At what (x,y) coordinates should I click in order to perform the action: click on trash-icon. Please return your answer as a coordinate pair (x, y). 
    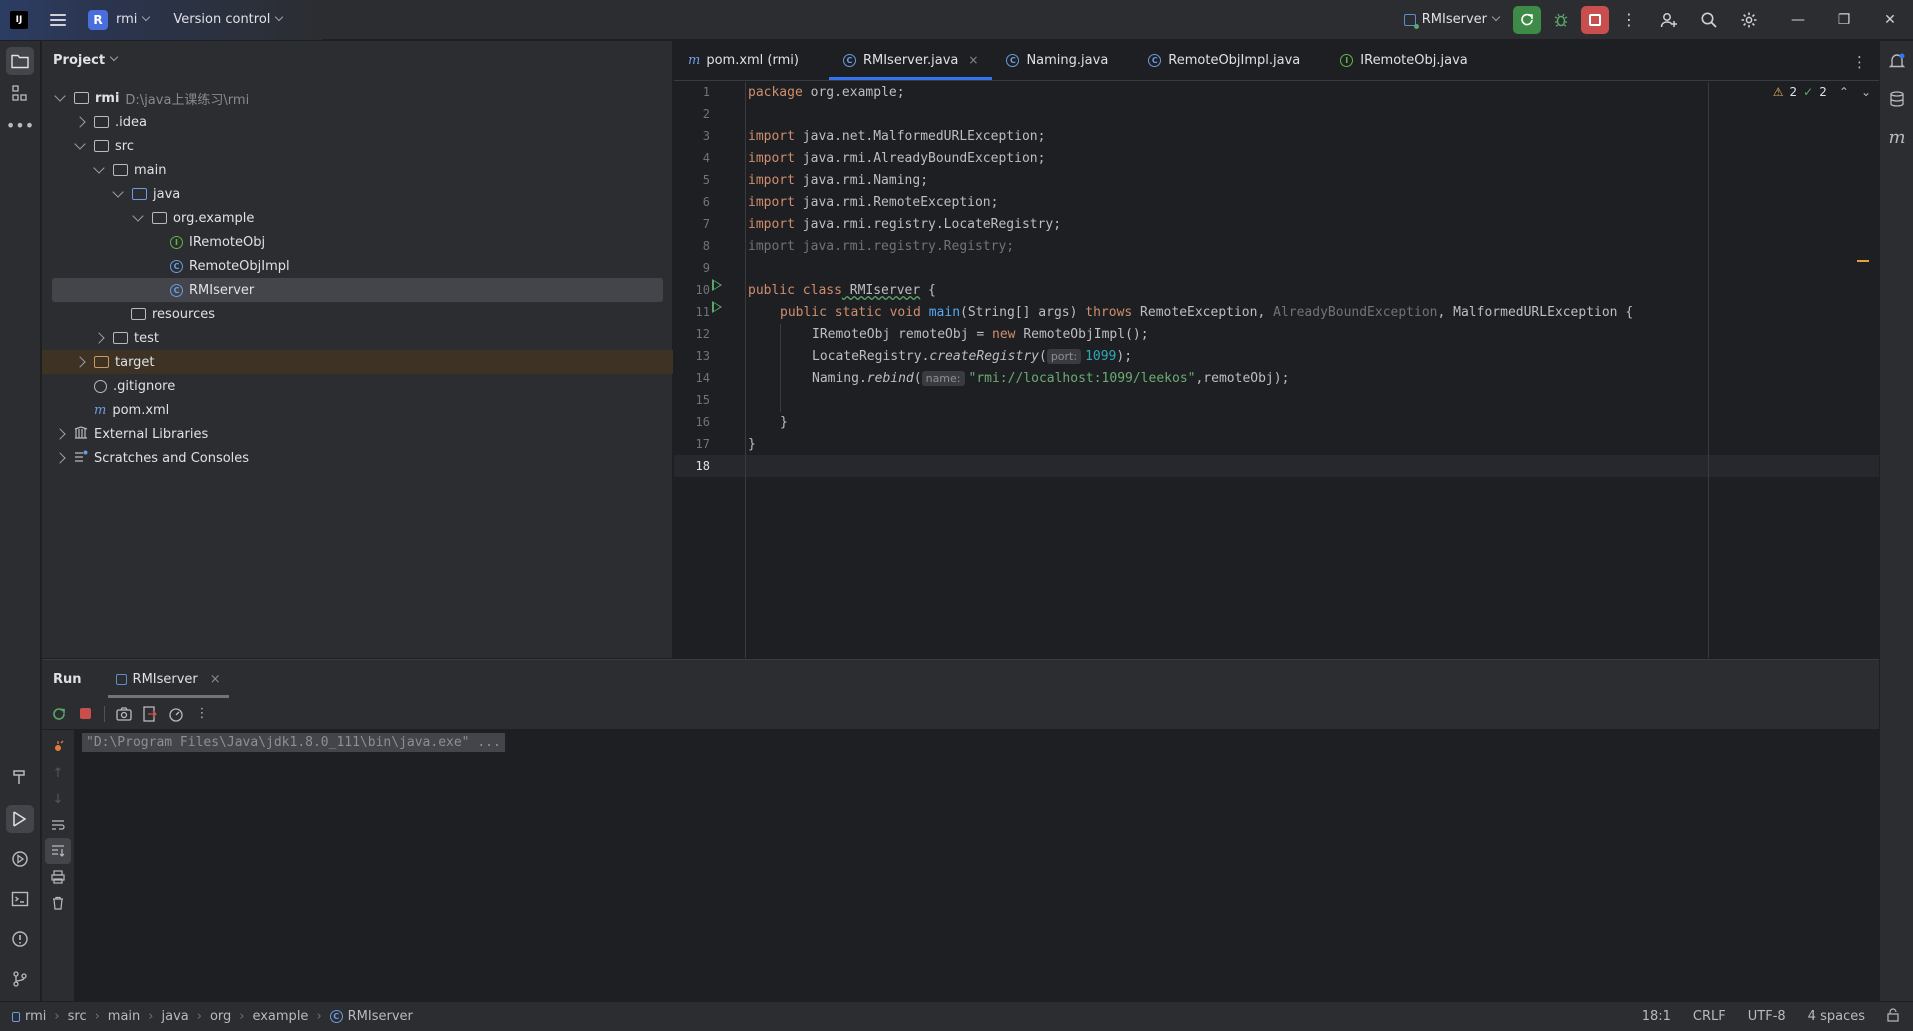
    Looking at the image, I should click on (58, 903).